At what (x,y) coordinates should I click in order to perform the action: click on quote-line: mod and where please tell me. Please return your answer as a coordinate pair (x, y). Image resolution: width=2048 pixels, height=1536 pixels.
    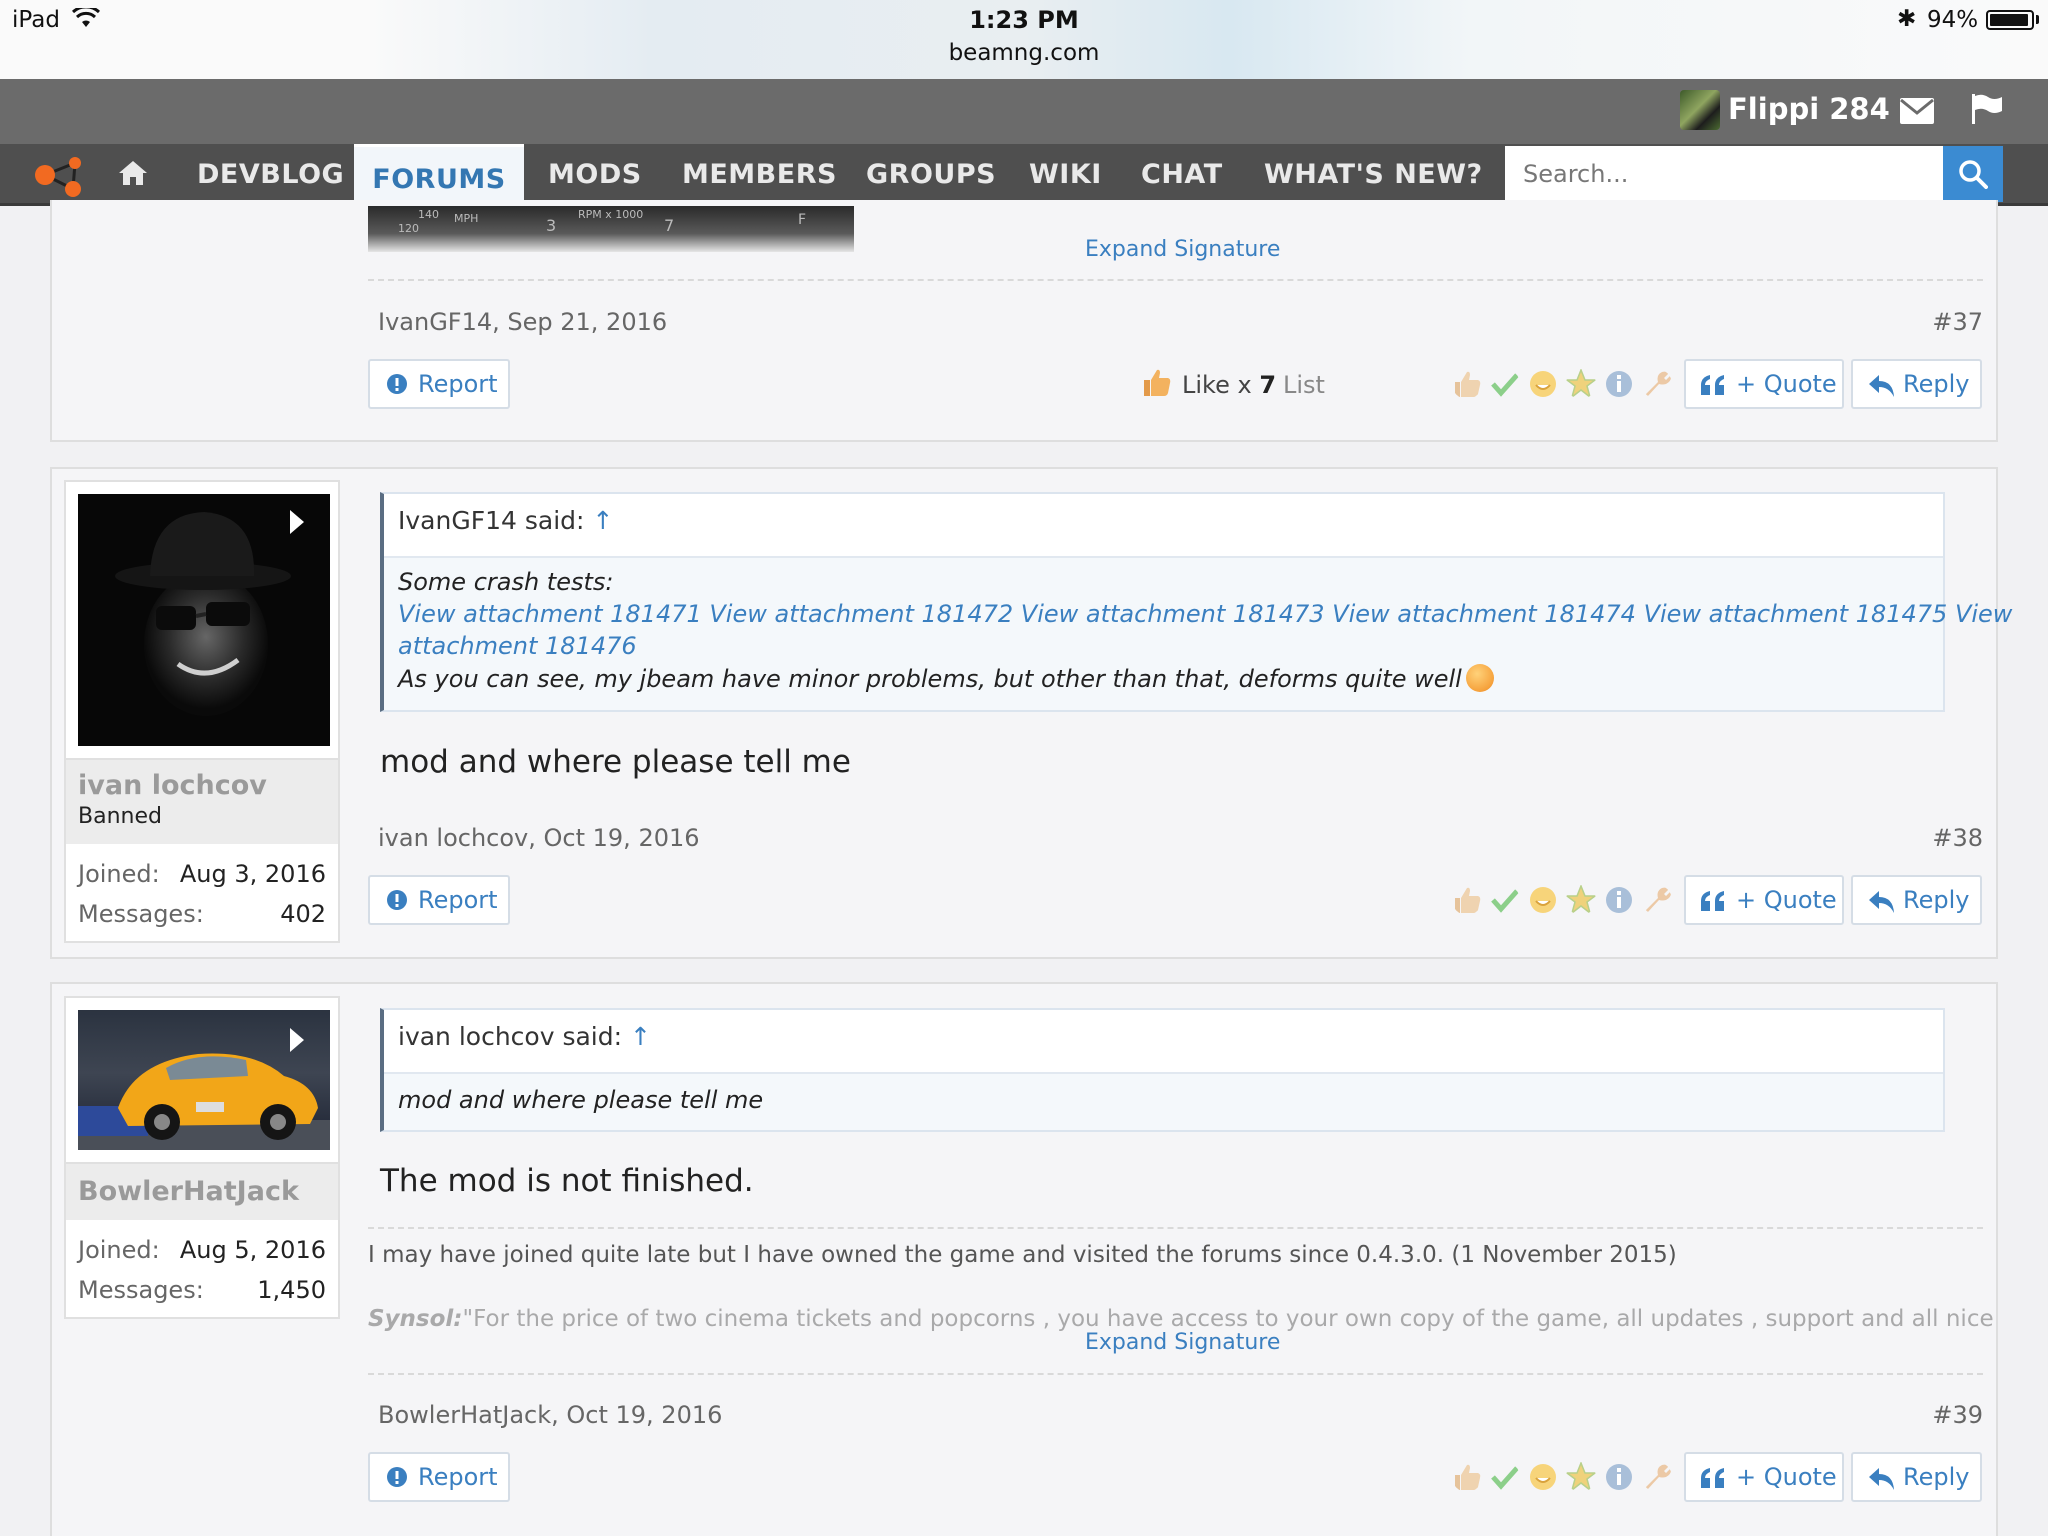
    Looking at the image, I should click on (581, 1100).